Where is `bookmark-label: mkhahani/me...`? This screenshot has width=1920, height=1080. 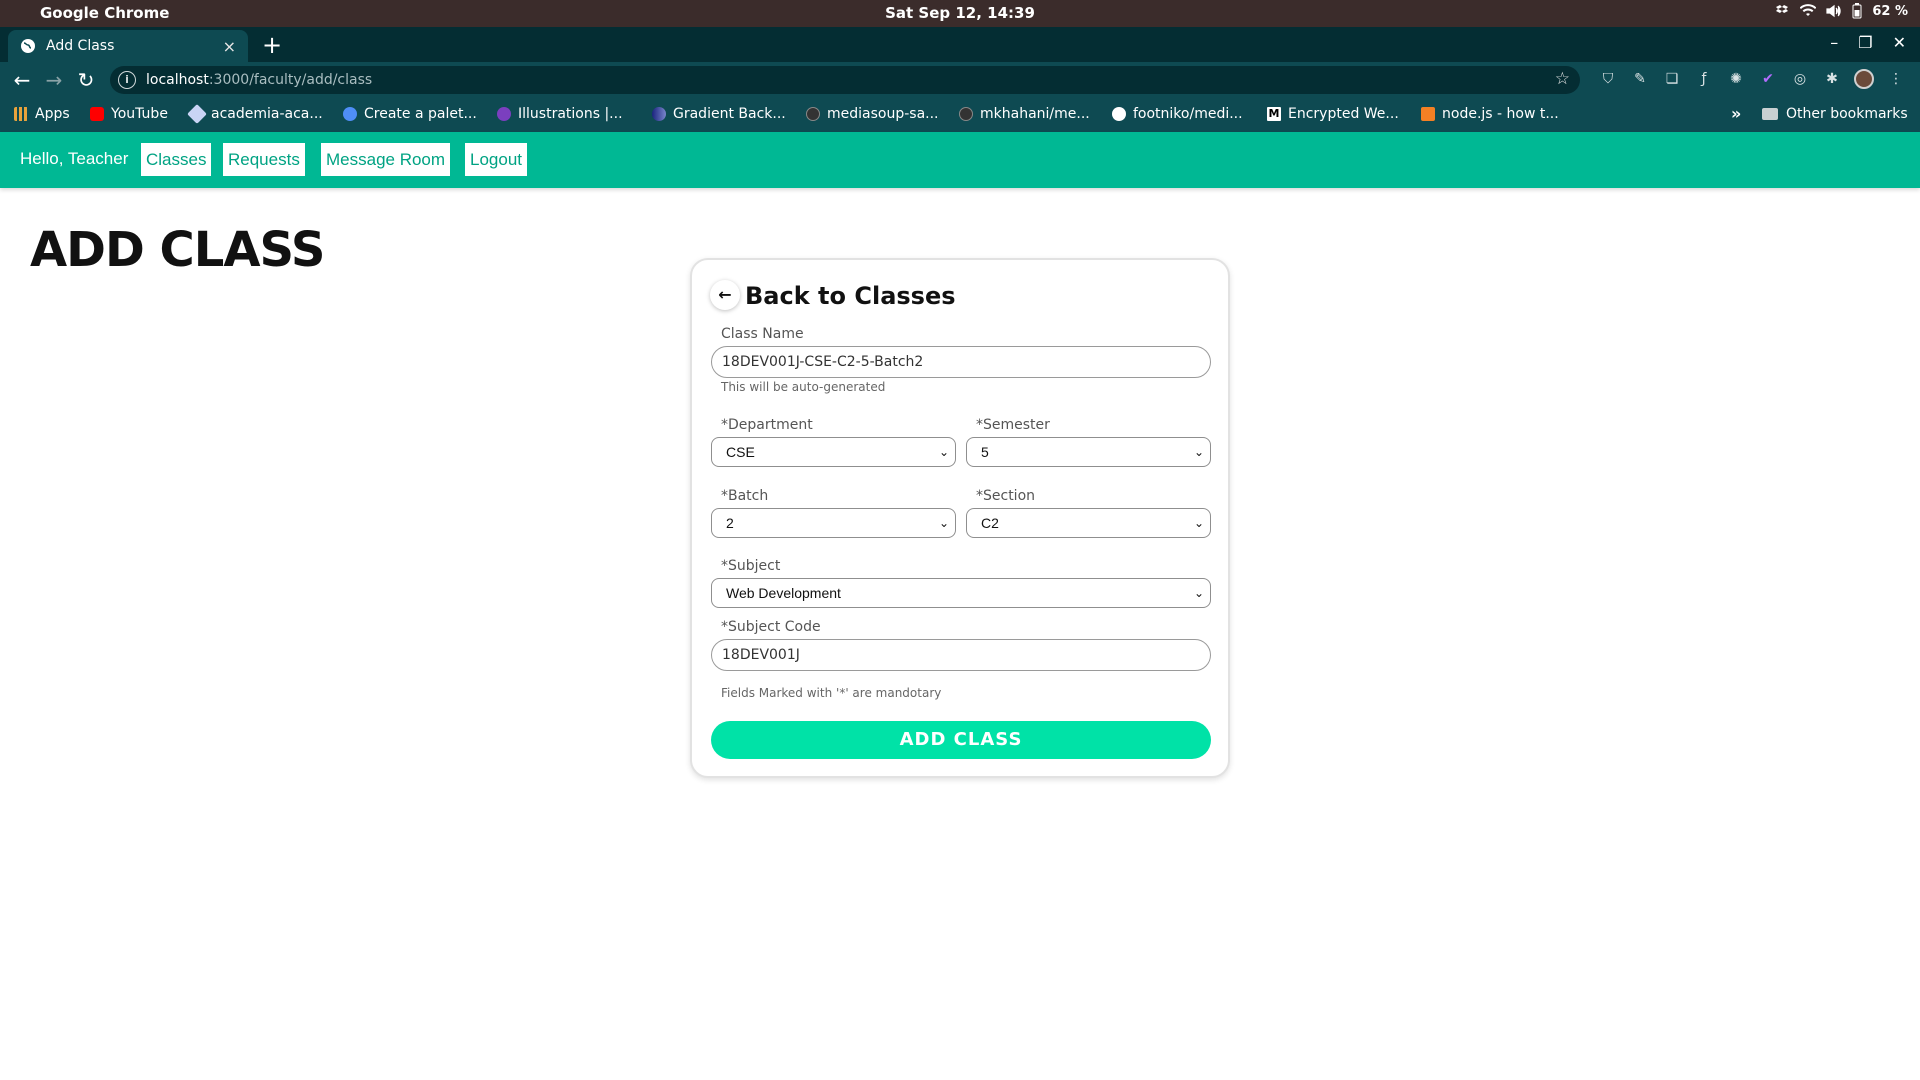 bookmark-label: mkhahani/me... is located at coordinates (1035, 114).